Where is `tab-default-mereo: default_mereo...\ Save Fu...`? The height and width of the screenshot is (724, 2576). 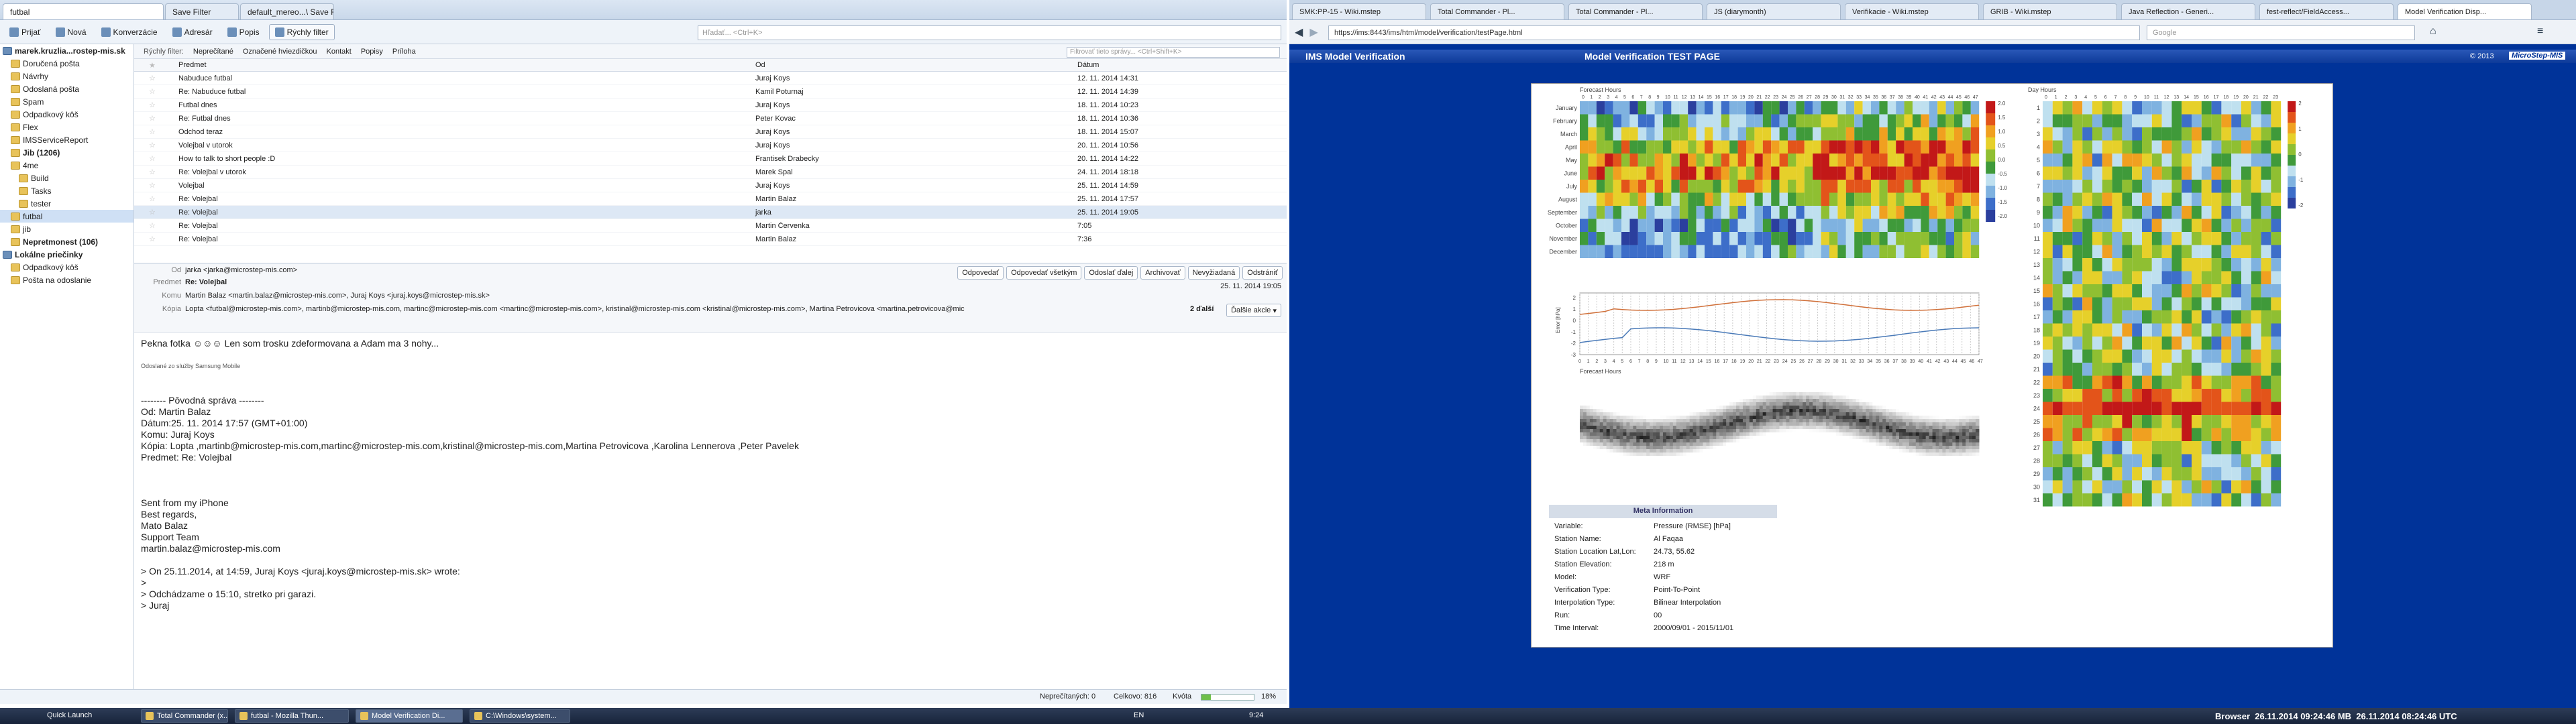
tab-default-mereo: default_mereo...\ Save Fu... is located at coordinates (287, 11).